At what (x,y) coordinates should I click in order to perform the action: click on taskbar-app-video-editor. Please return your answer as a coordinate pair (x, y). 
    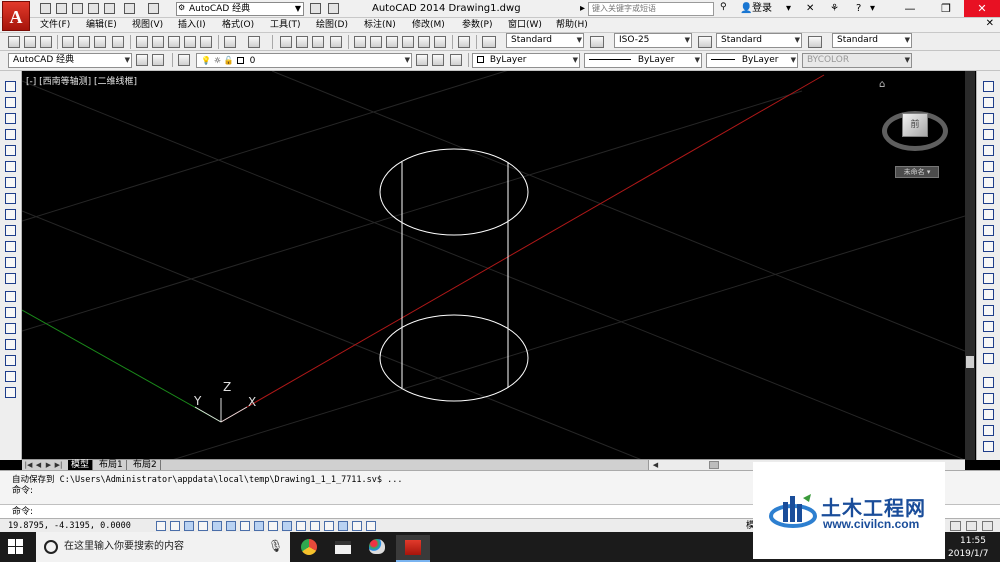
    Looking at the image, I should click on (343, 548).